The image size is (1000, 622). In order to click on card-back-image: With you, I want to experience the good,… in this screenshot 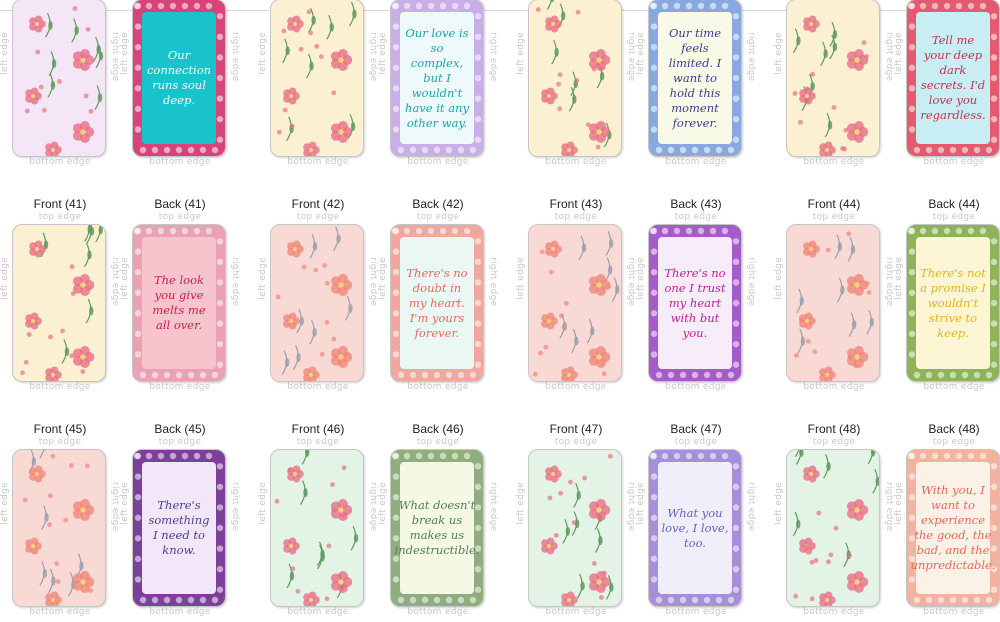, I will do `click(953, 528)`.